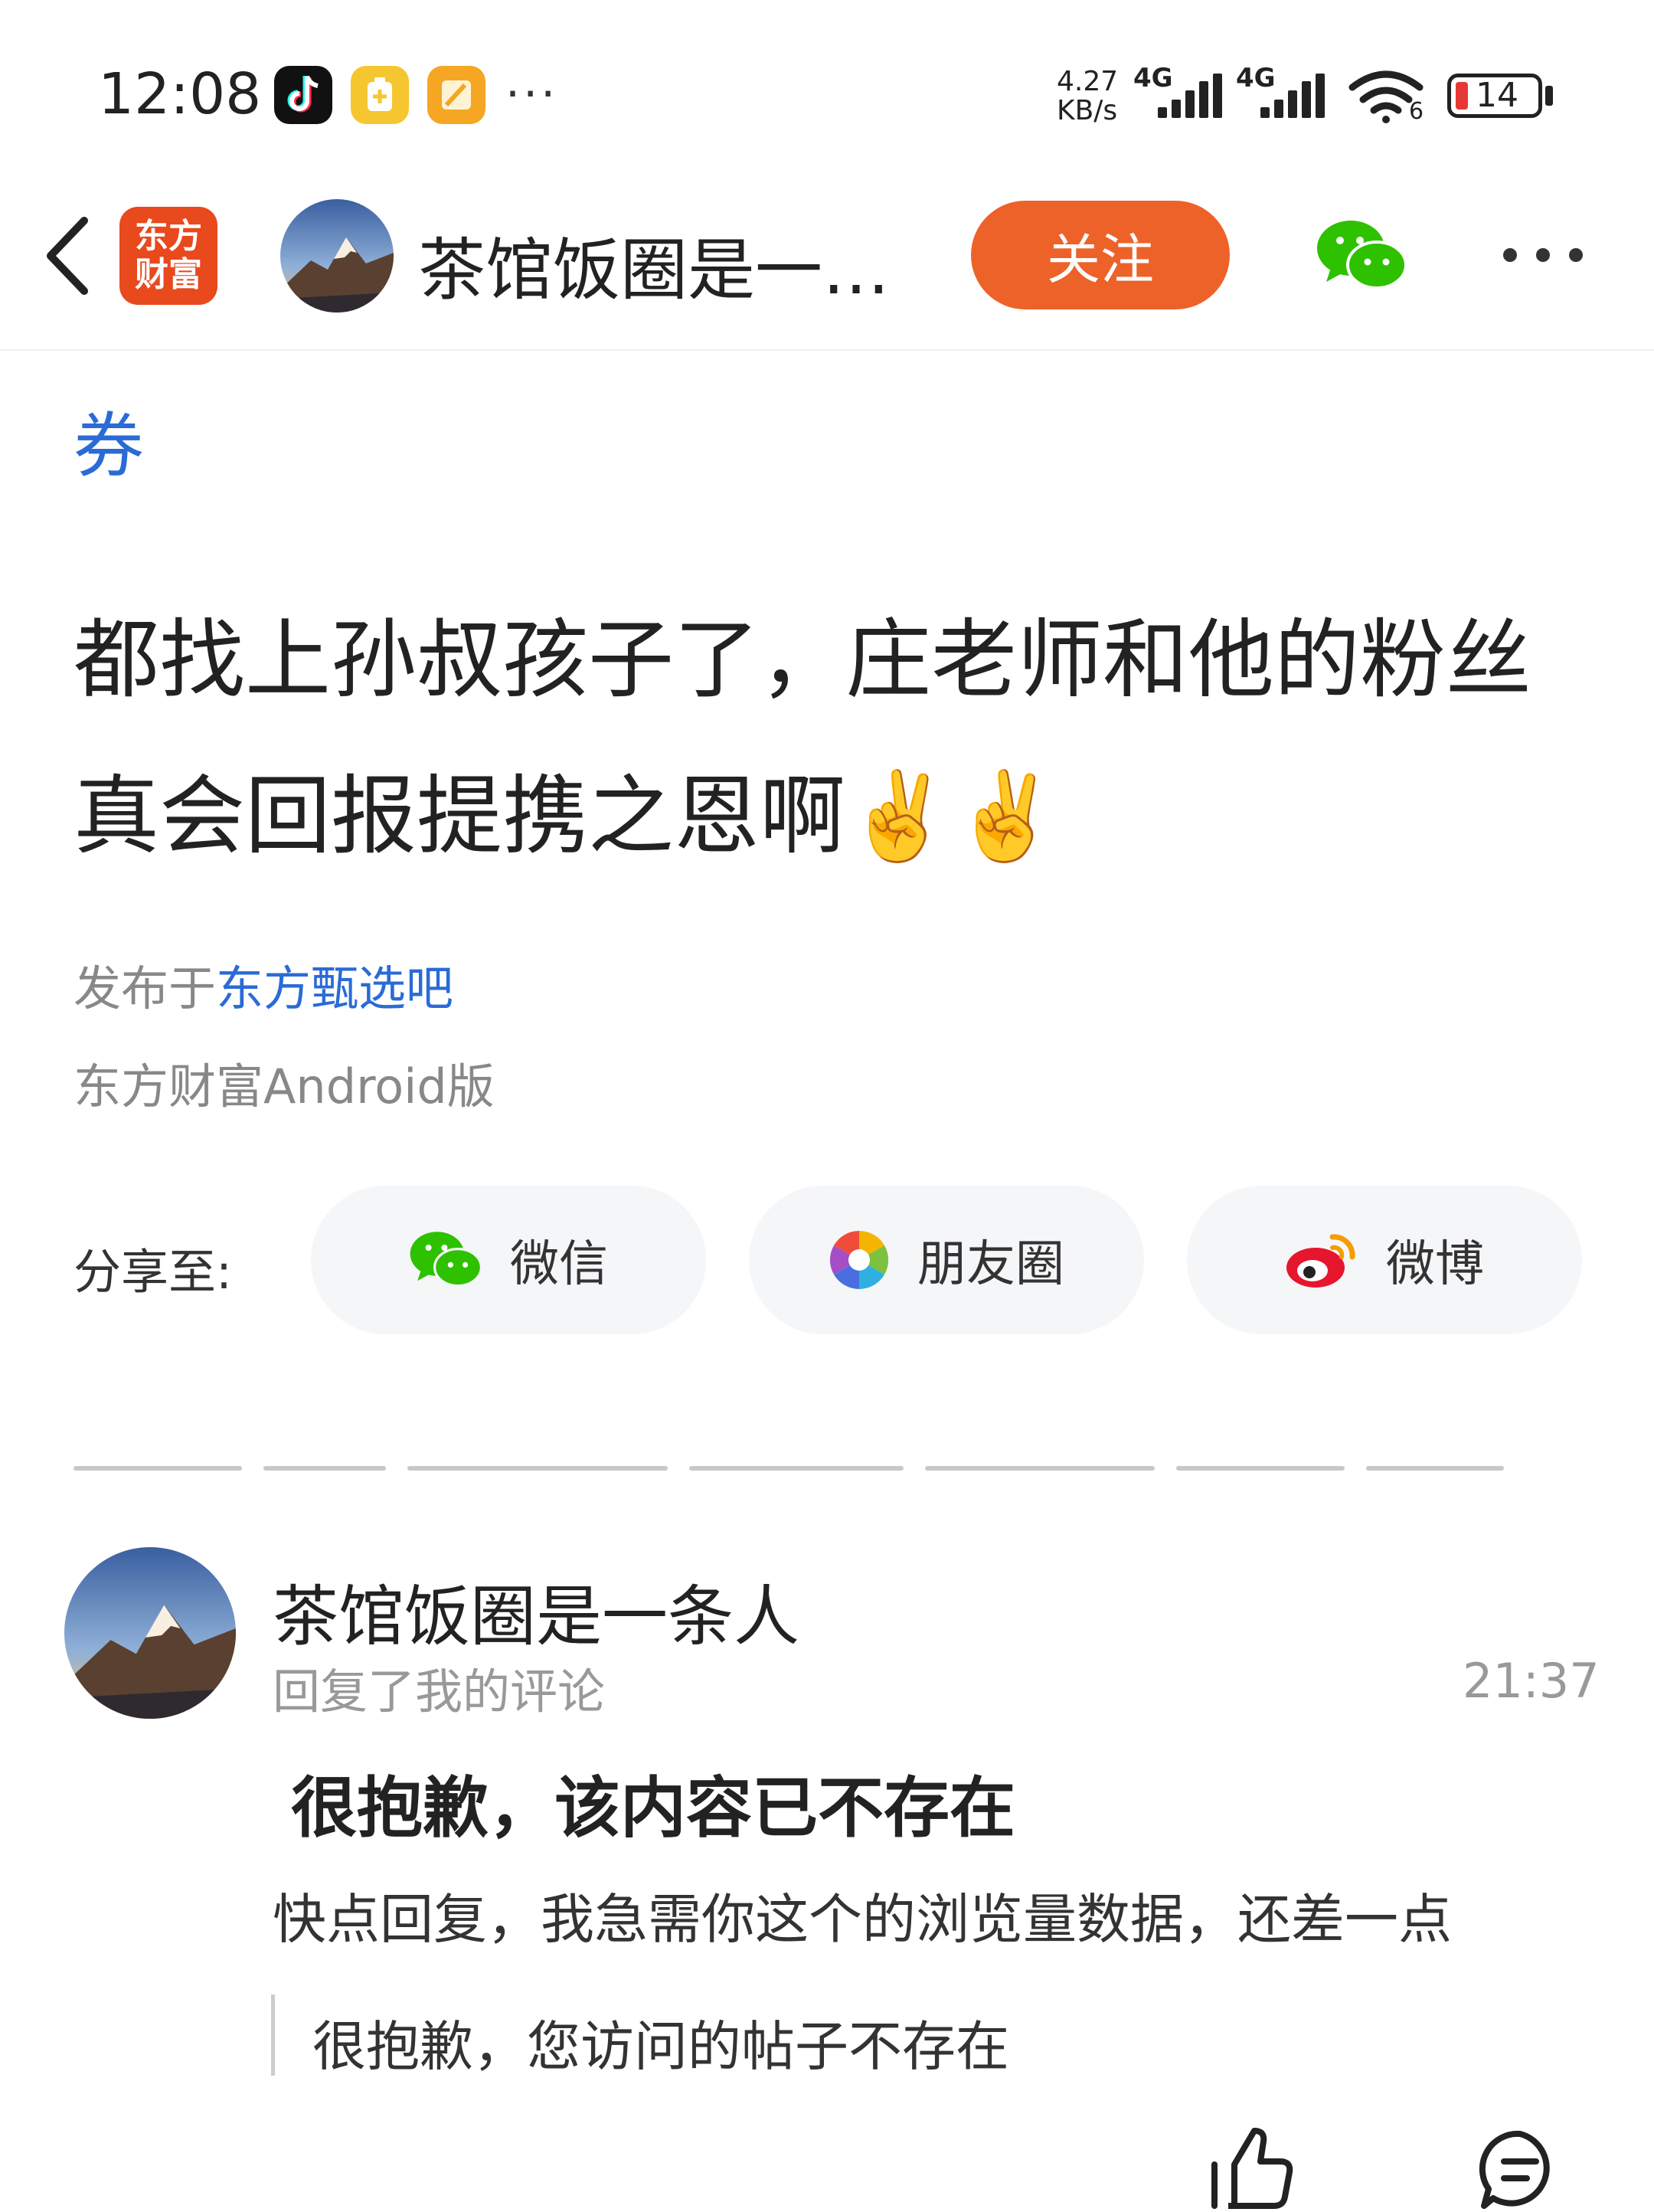  I want to click on author-avatar, so click(337, 256).